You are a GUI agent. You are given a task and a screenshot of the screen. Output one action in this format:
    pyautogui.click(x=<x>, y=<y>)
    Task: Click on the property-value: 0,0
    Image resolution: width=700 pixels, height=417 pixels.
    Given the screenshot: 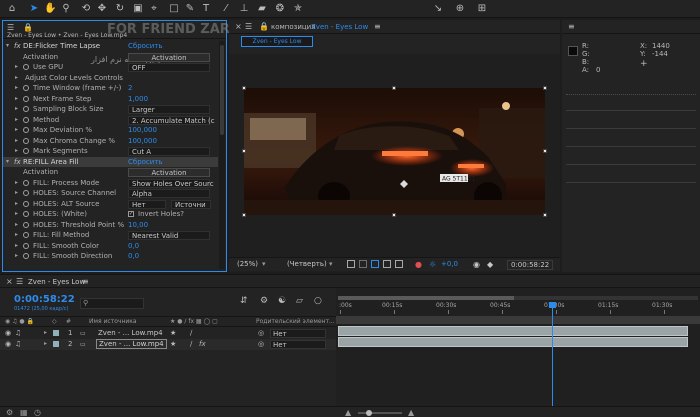 What is the action you would take?
    pyautogui.click(x=133, y=256)
    